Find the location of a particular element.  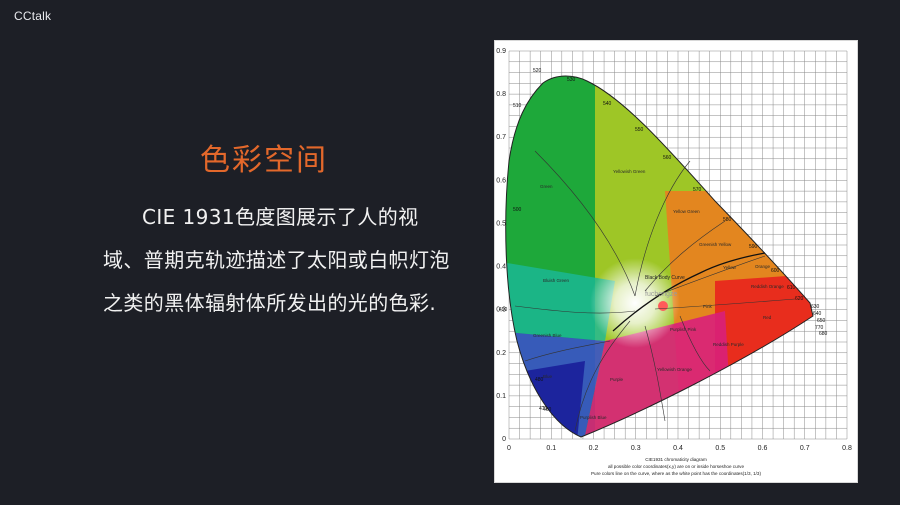

y-tick-label: 0.8 is located at coordinates (501, 94).